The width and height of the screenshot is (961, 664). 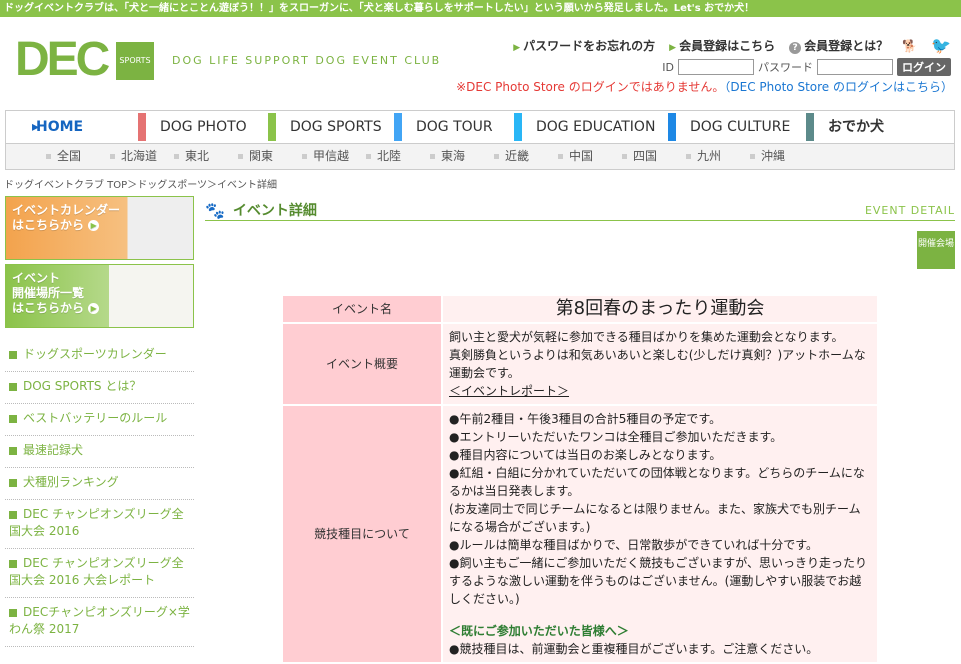 What do you see at coordinates (584, 45) in the screenshot?
I see `forgot-password-link: パスワードをお忘れの方` at bounding box center [584, 45].